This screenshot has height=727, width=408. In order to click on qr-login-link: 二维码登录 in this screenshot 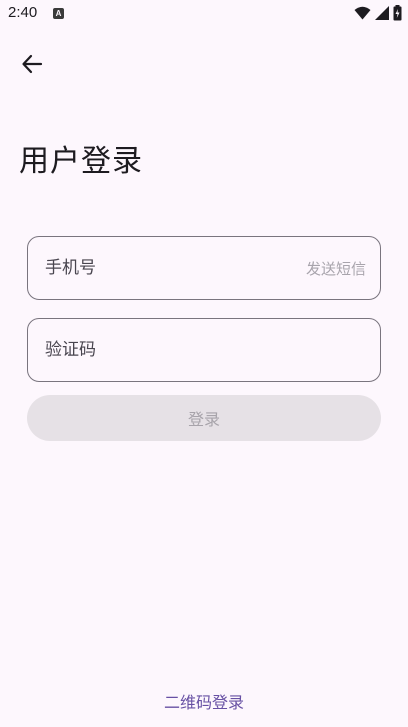, I will do `click(204, 701)`.